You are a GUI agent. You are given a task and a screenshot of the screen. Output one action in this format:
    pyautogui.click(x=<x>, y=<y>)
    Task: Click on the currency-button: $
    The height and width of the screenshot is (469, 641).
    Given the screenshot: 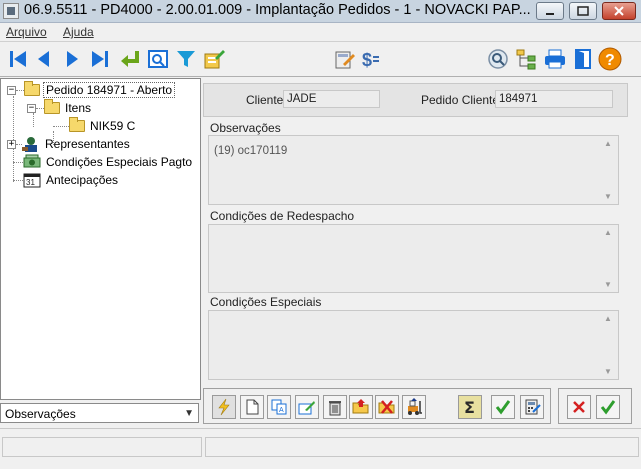 What is the action you would take?
    pyautogui.click(x=370, y=59)
    